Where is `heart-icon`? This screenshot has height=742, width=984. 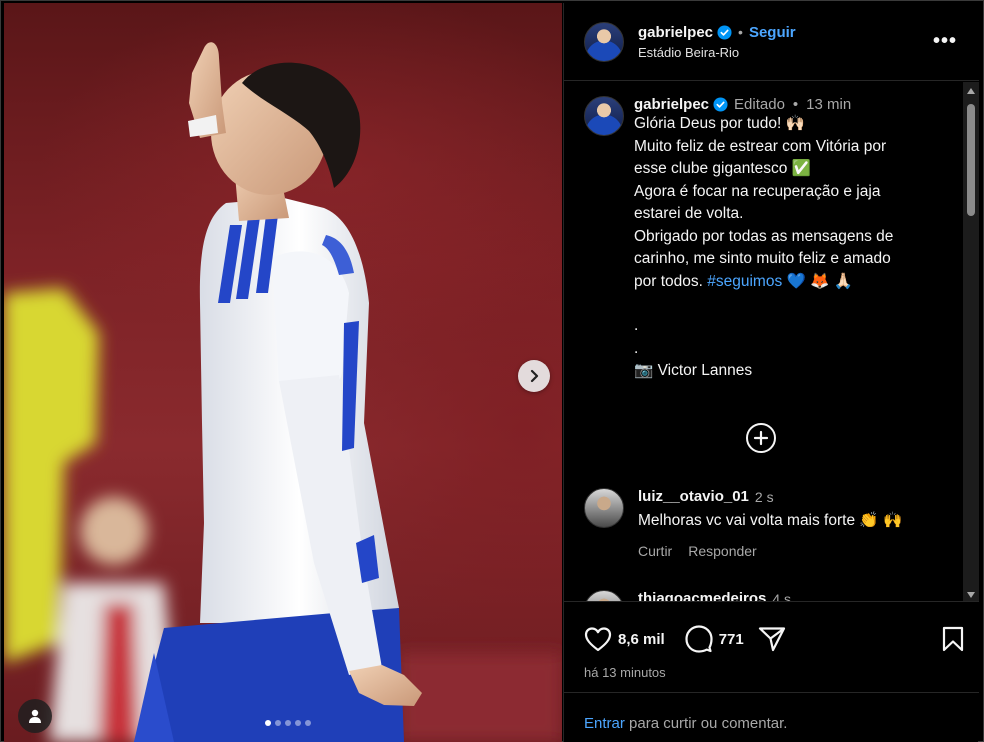 heart-icon is located at coordinates (598, 639).